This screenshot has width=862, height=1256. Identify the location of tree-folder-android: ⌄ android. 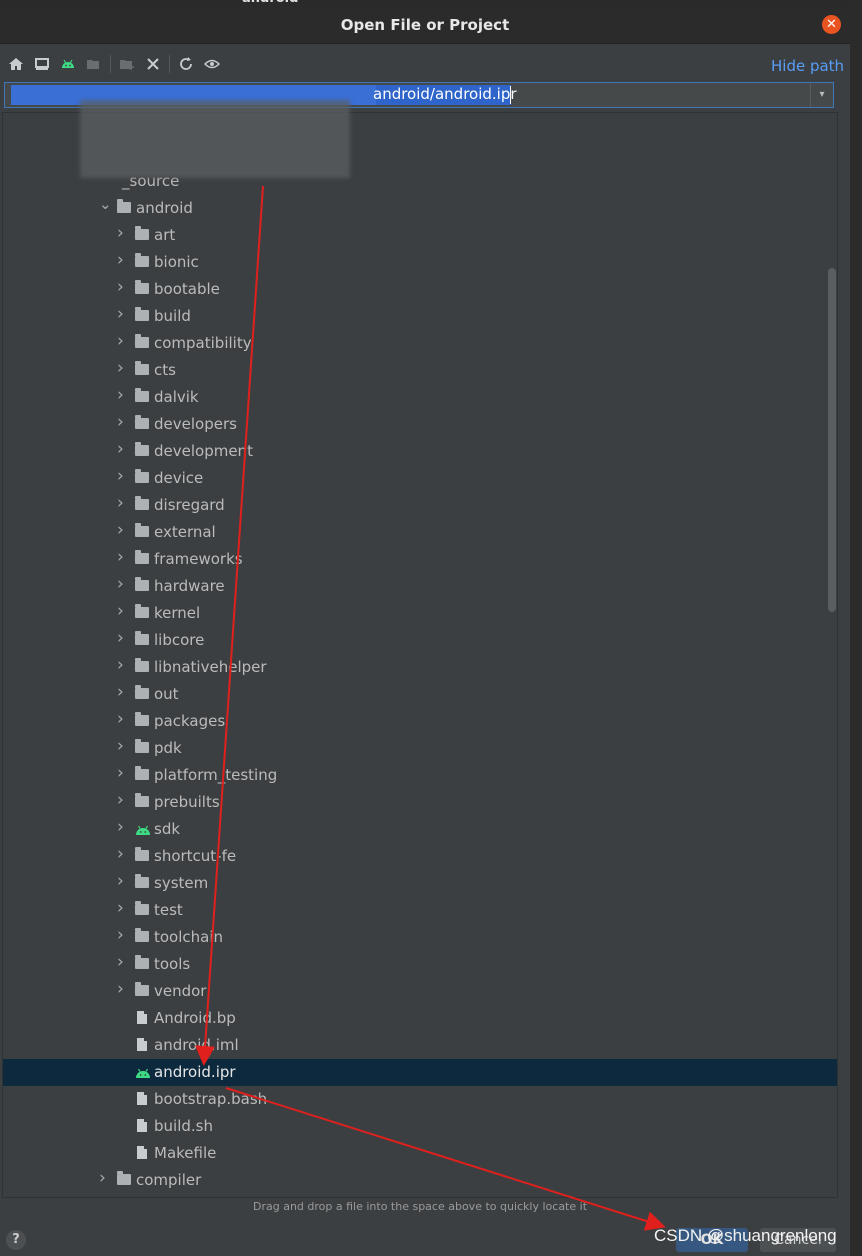
(420, 208).